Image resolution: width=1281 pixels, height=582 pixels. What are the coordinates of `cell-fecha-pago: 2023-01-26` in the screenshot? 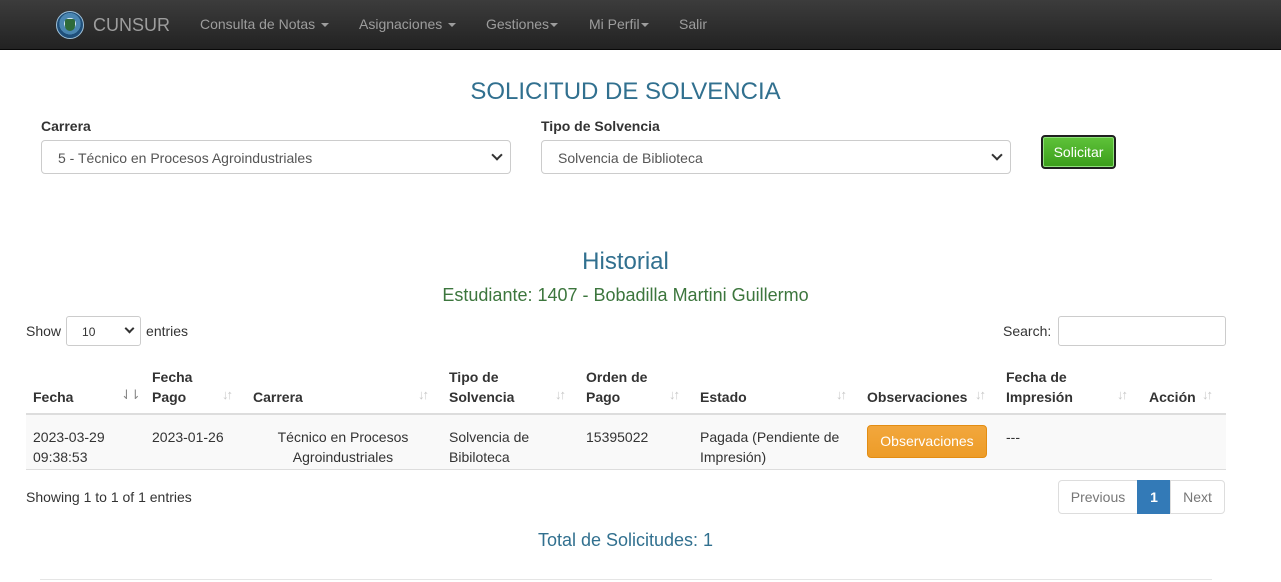 It's located at (188, 437).